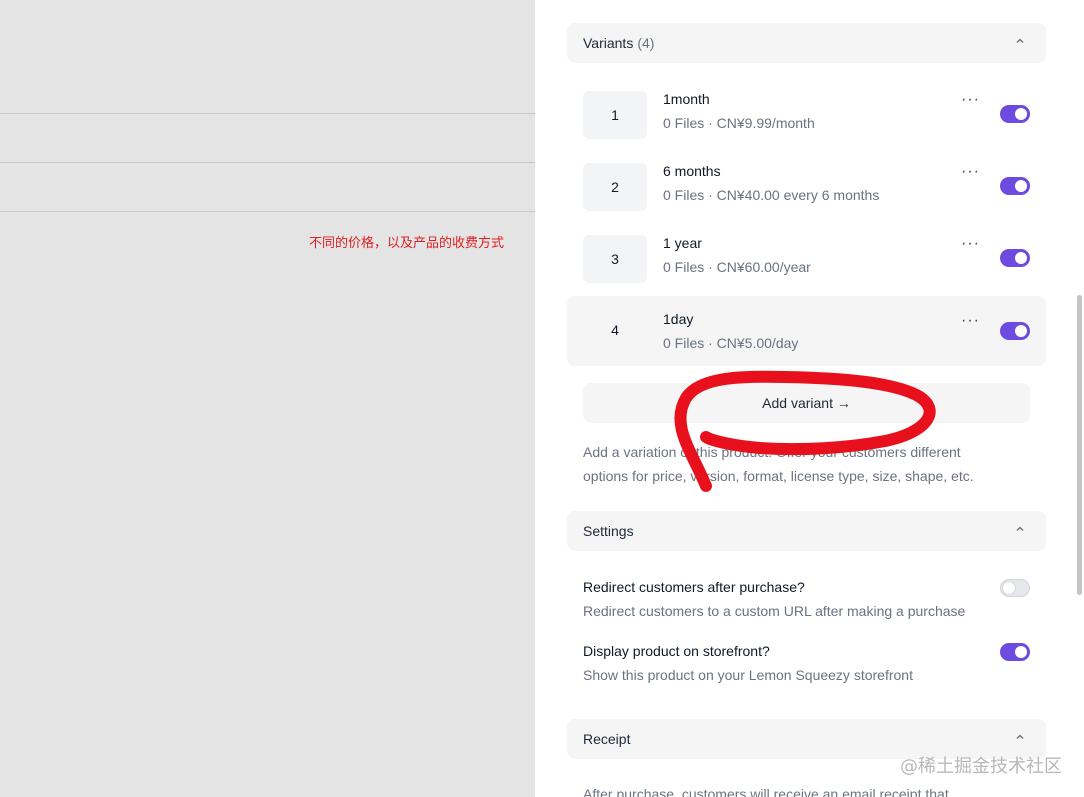 The image size is (1084, 797). Describe the element at coordinates (615, 187) in the screenshot. I see `variant-index: 2` at that location.